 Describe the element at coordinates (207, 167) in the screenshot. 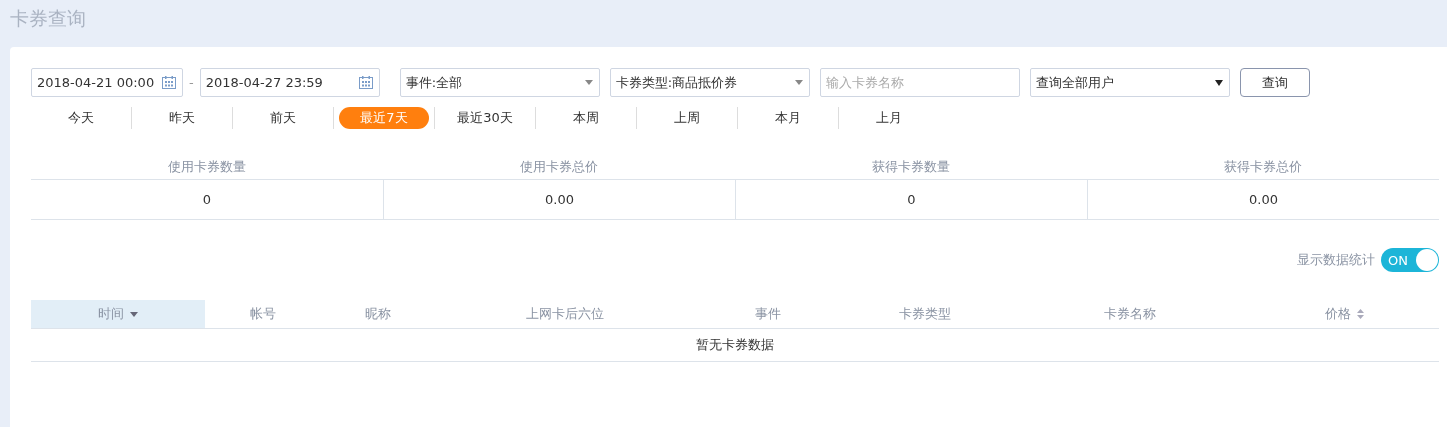

I see `summary-label: 使用卡券数量` at that location.